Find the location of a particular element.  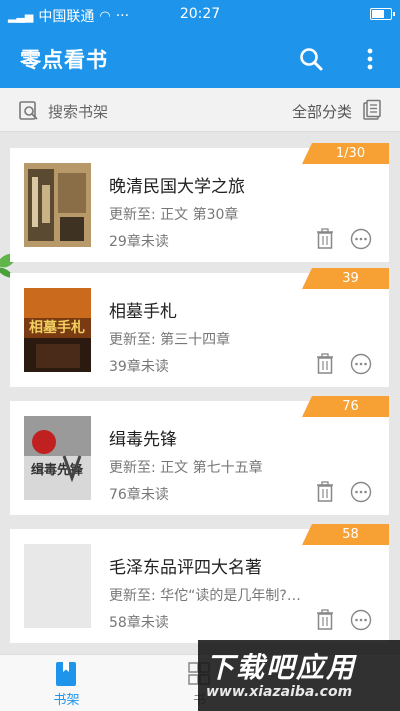

progress-badge: 76 is located at coordinates (345, 406).